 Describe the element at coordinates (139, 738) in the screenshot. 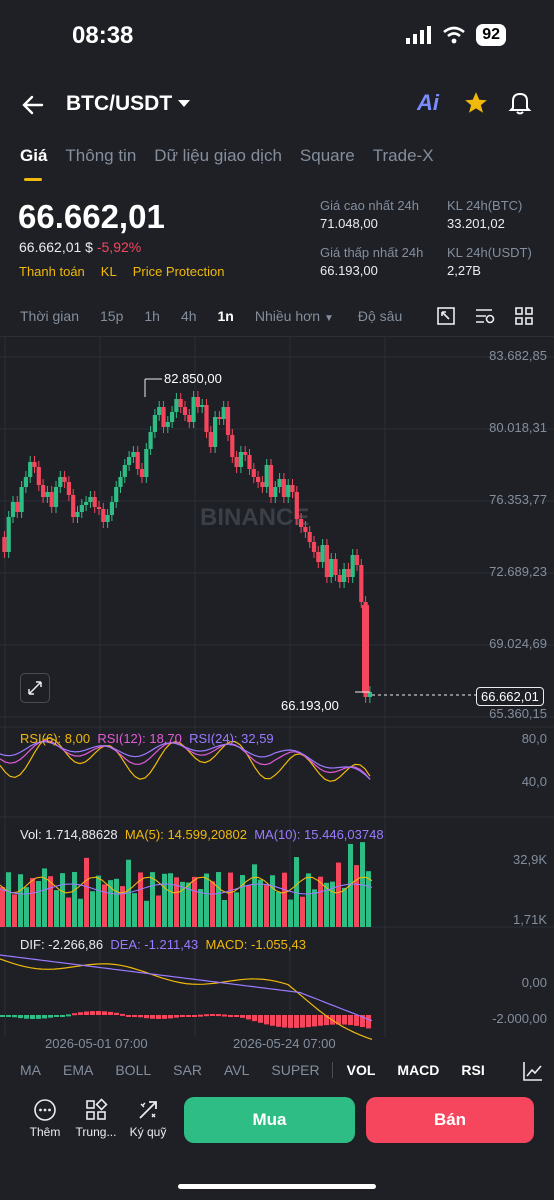

I see `rsi12-label: RSI(12): 18,70` at that location.